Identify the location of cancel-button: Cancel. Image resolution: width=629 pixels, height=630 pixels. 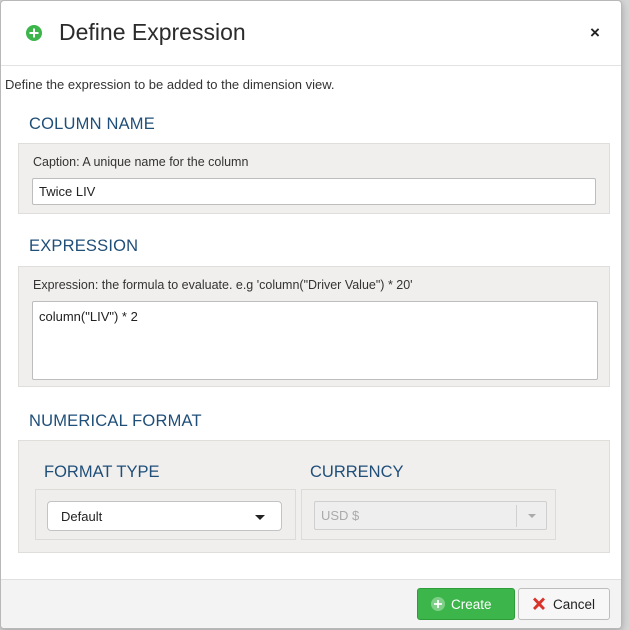
(564, 604).